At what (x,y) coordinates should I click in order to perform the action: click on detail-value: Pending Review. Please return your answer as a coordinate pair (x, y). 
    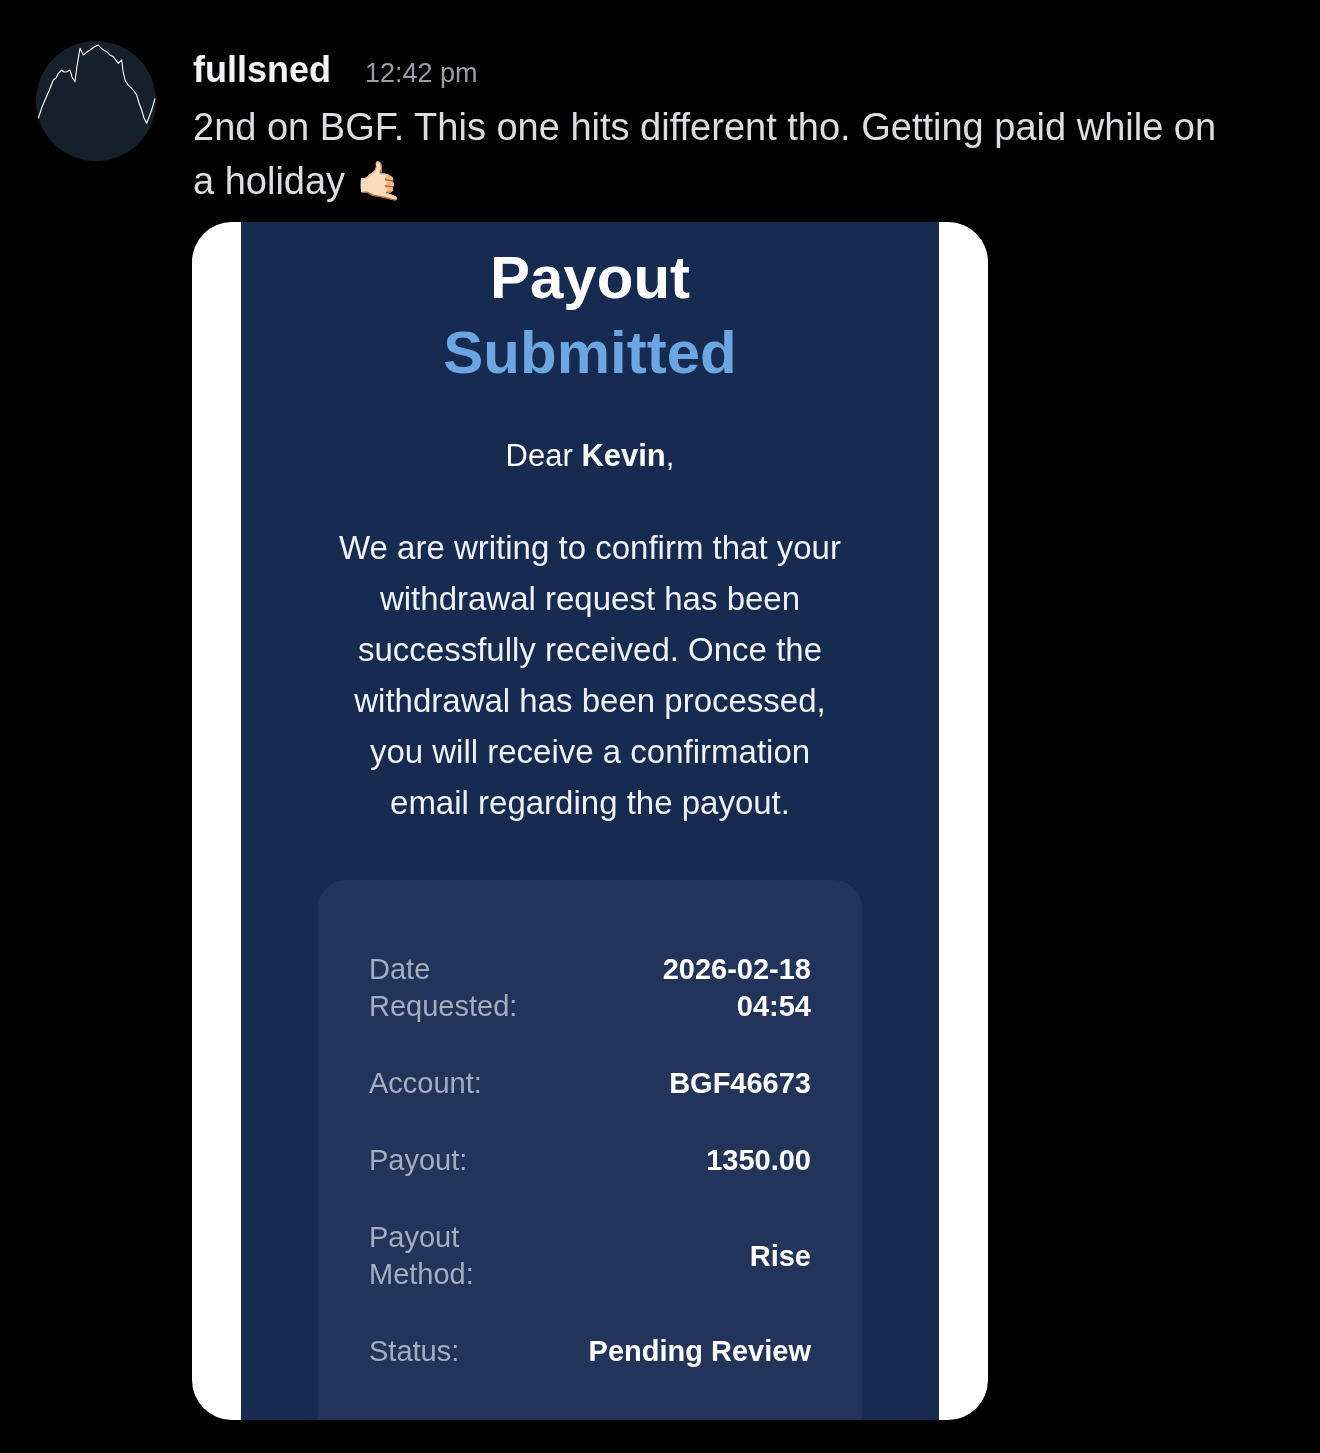
    Looking at the image, I should click on (699, 1351).